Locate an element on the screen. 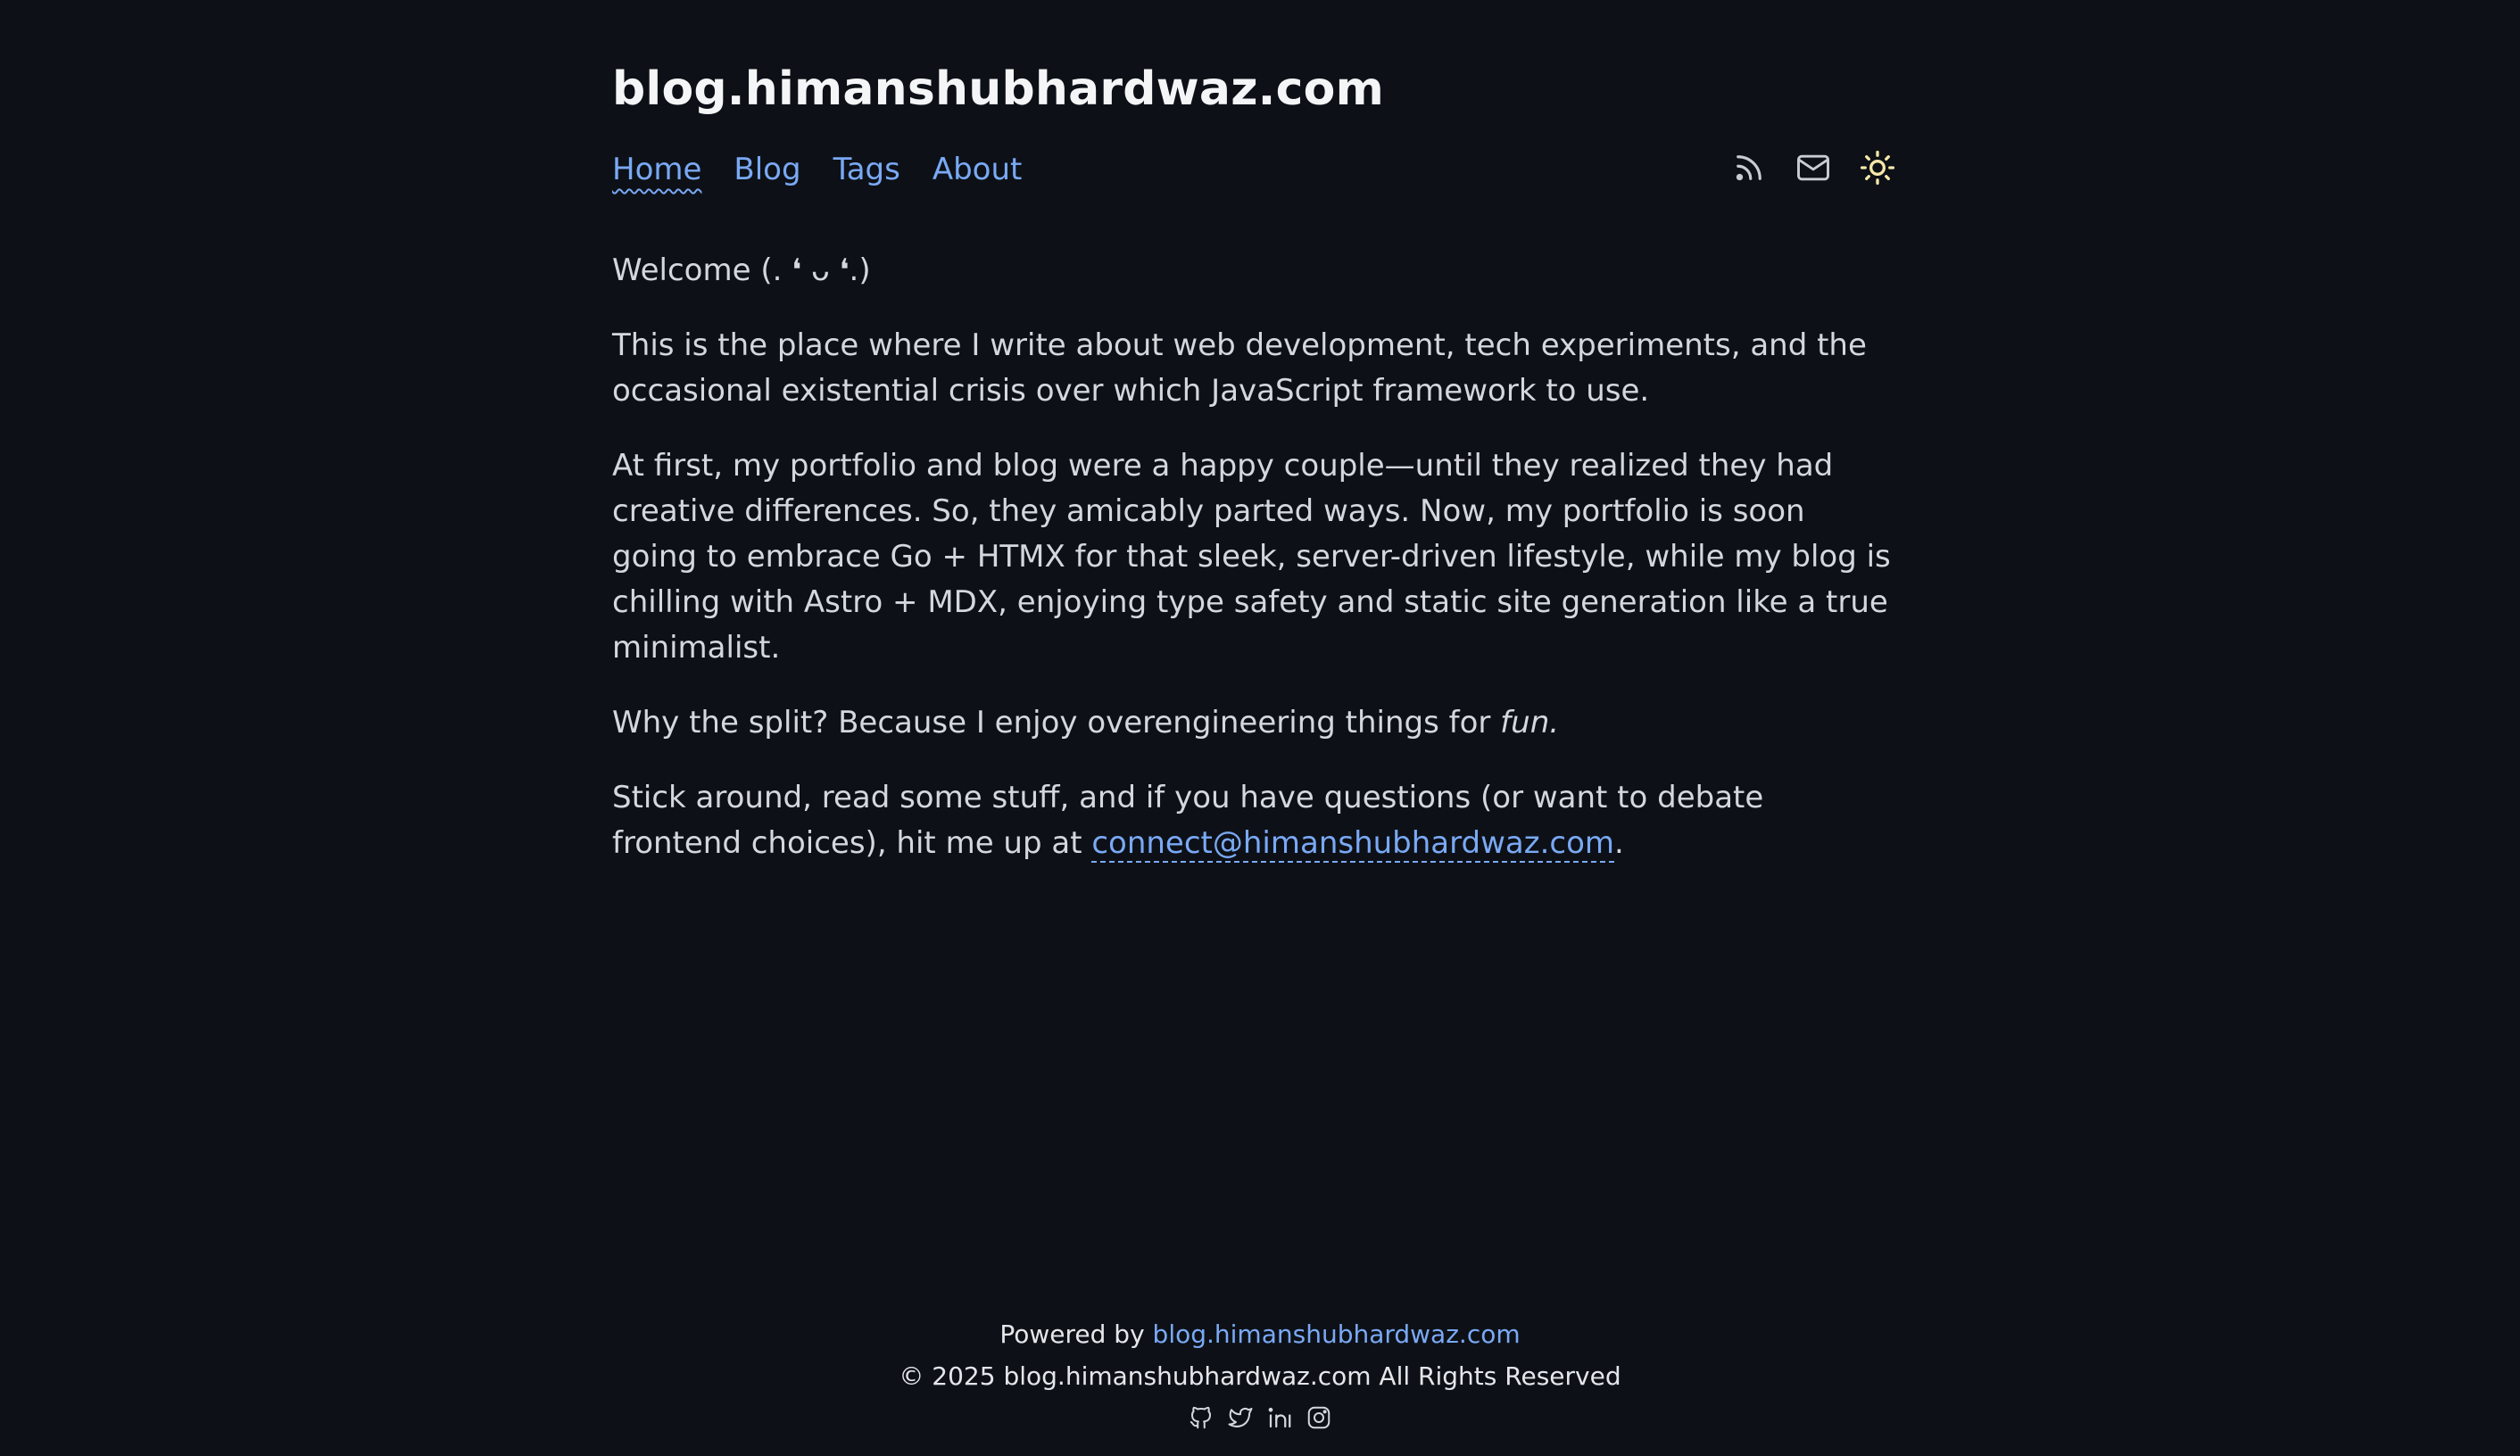 The image size is (2520, 1456). mail-icon is located at coordinates (1813, 168).